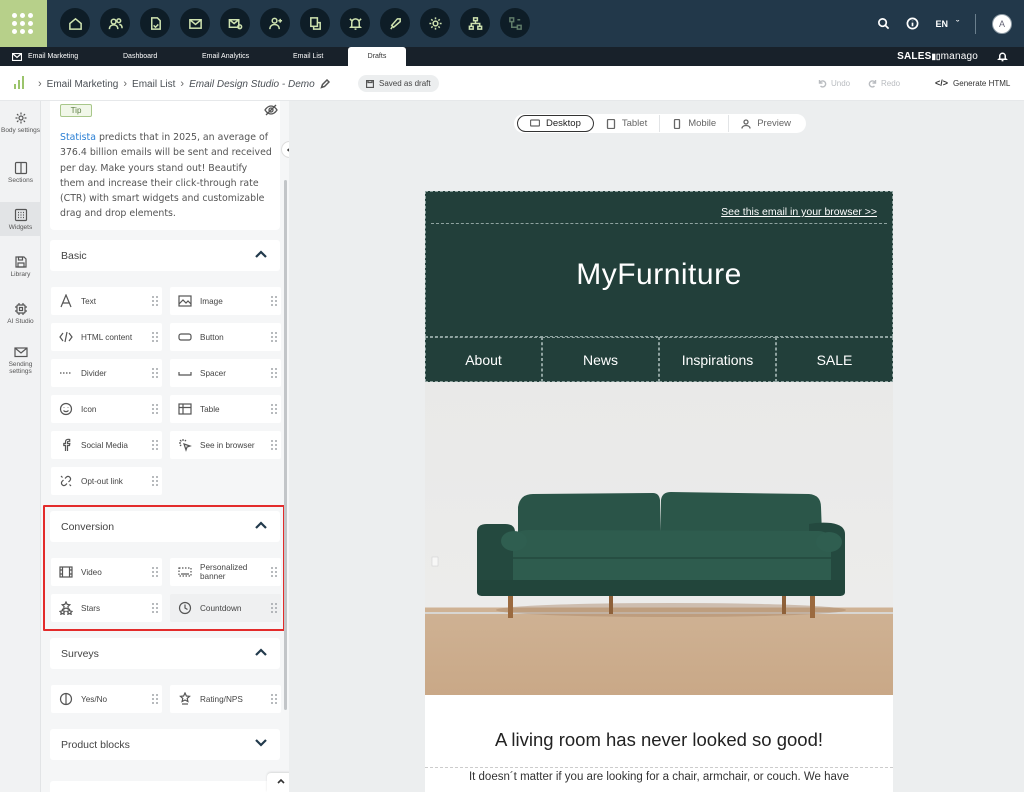 This screenshot has width=1024, height=792. What do you see at coordinates (395, 23) in the screenshot?
I see `rocket-icon` at bounding box center [395, 23].